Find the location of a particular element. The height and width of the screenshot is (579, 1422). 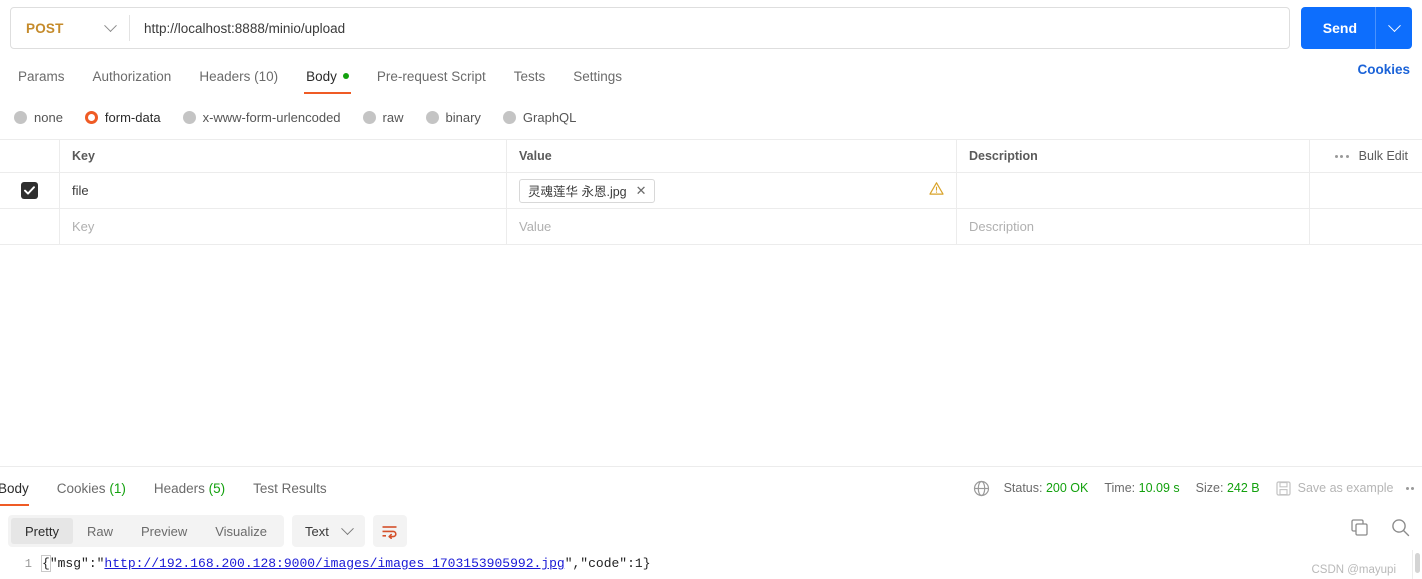

radio-label: binary is located at coordinates (463, 117).